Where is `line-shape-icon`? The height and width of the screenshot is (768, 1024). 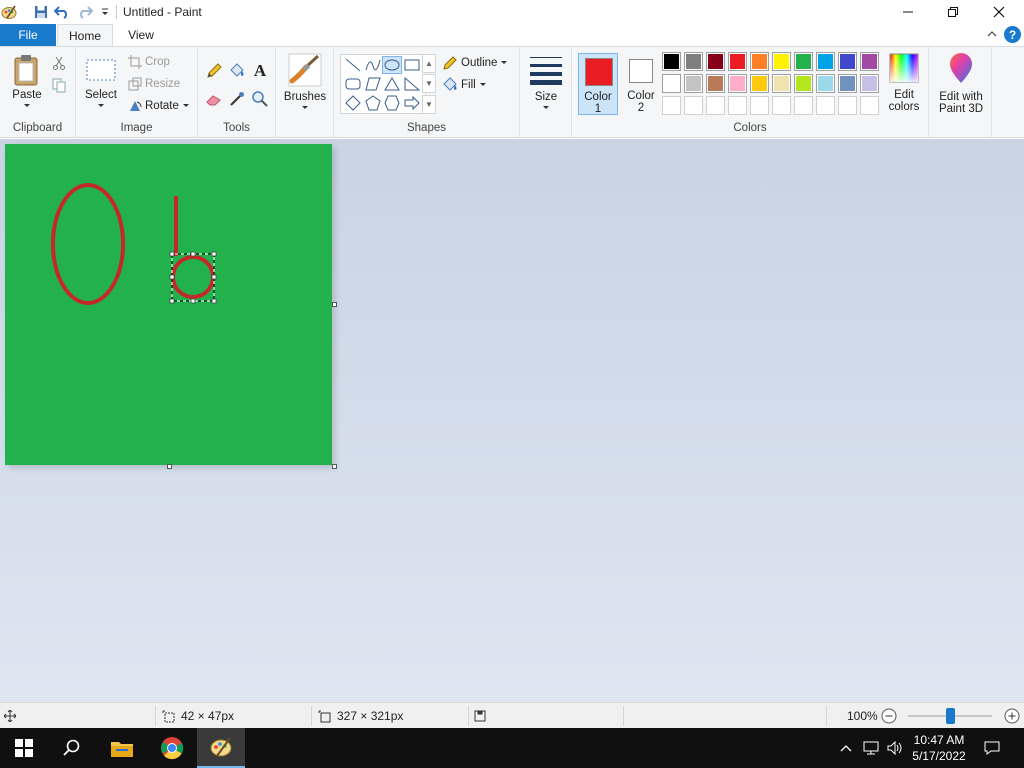 line-shape-icon is located at coordinates (353, 65).